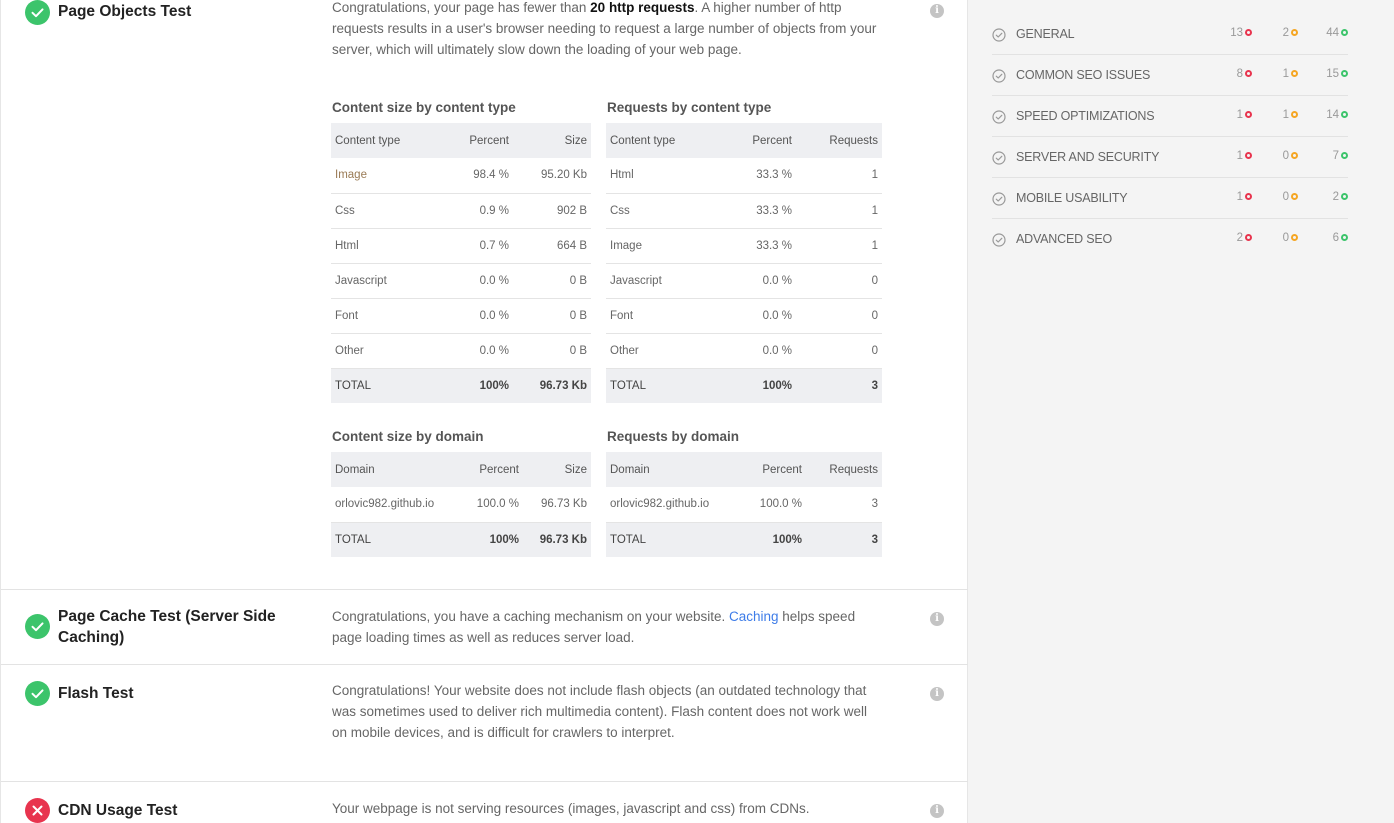 The image size is (1394, 823). What do you see at coordinates (665, 385) in the screenshot?
I see `table-total-cell: TOTAL` at bounding box center [665, 385].